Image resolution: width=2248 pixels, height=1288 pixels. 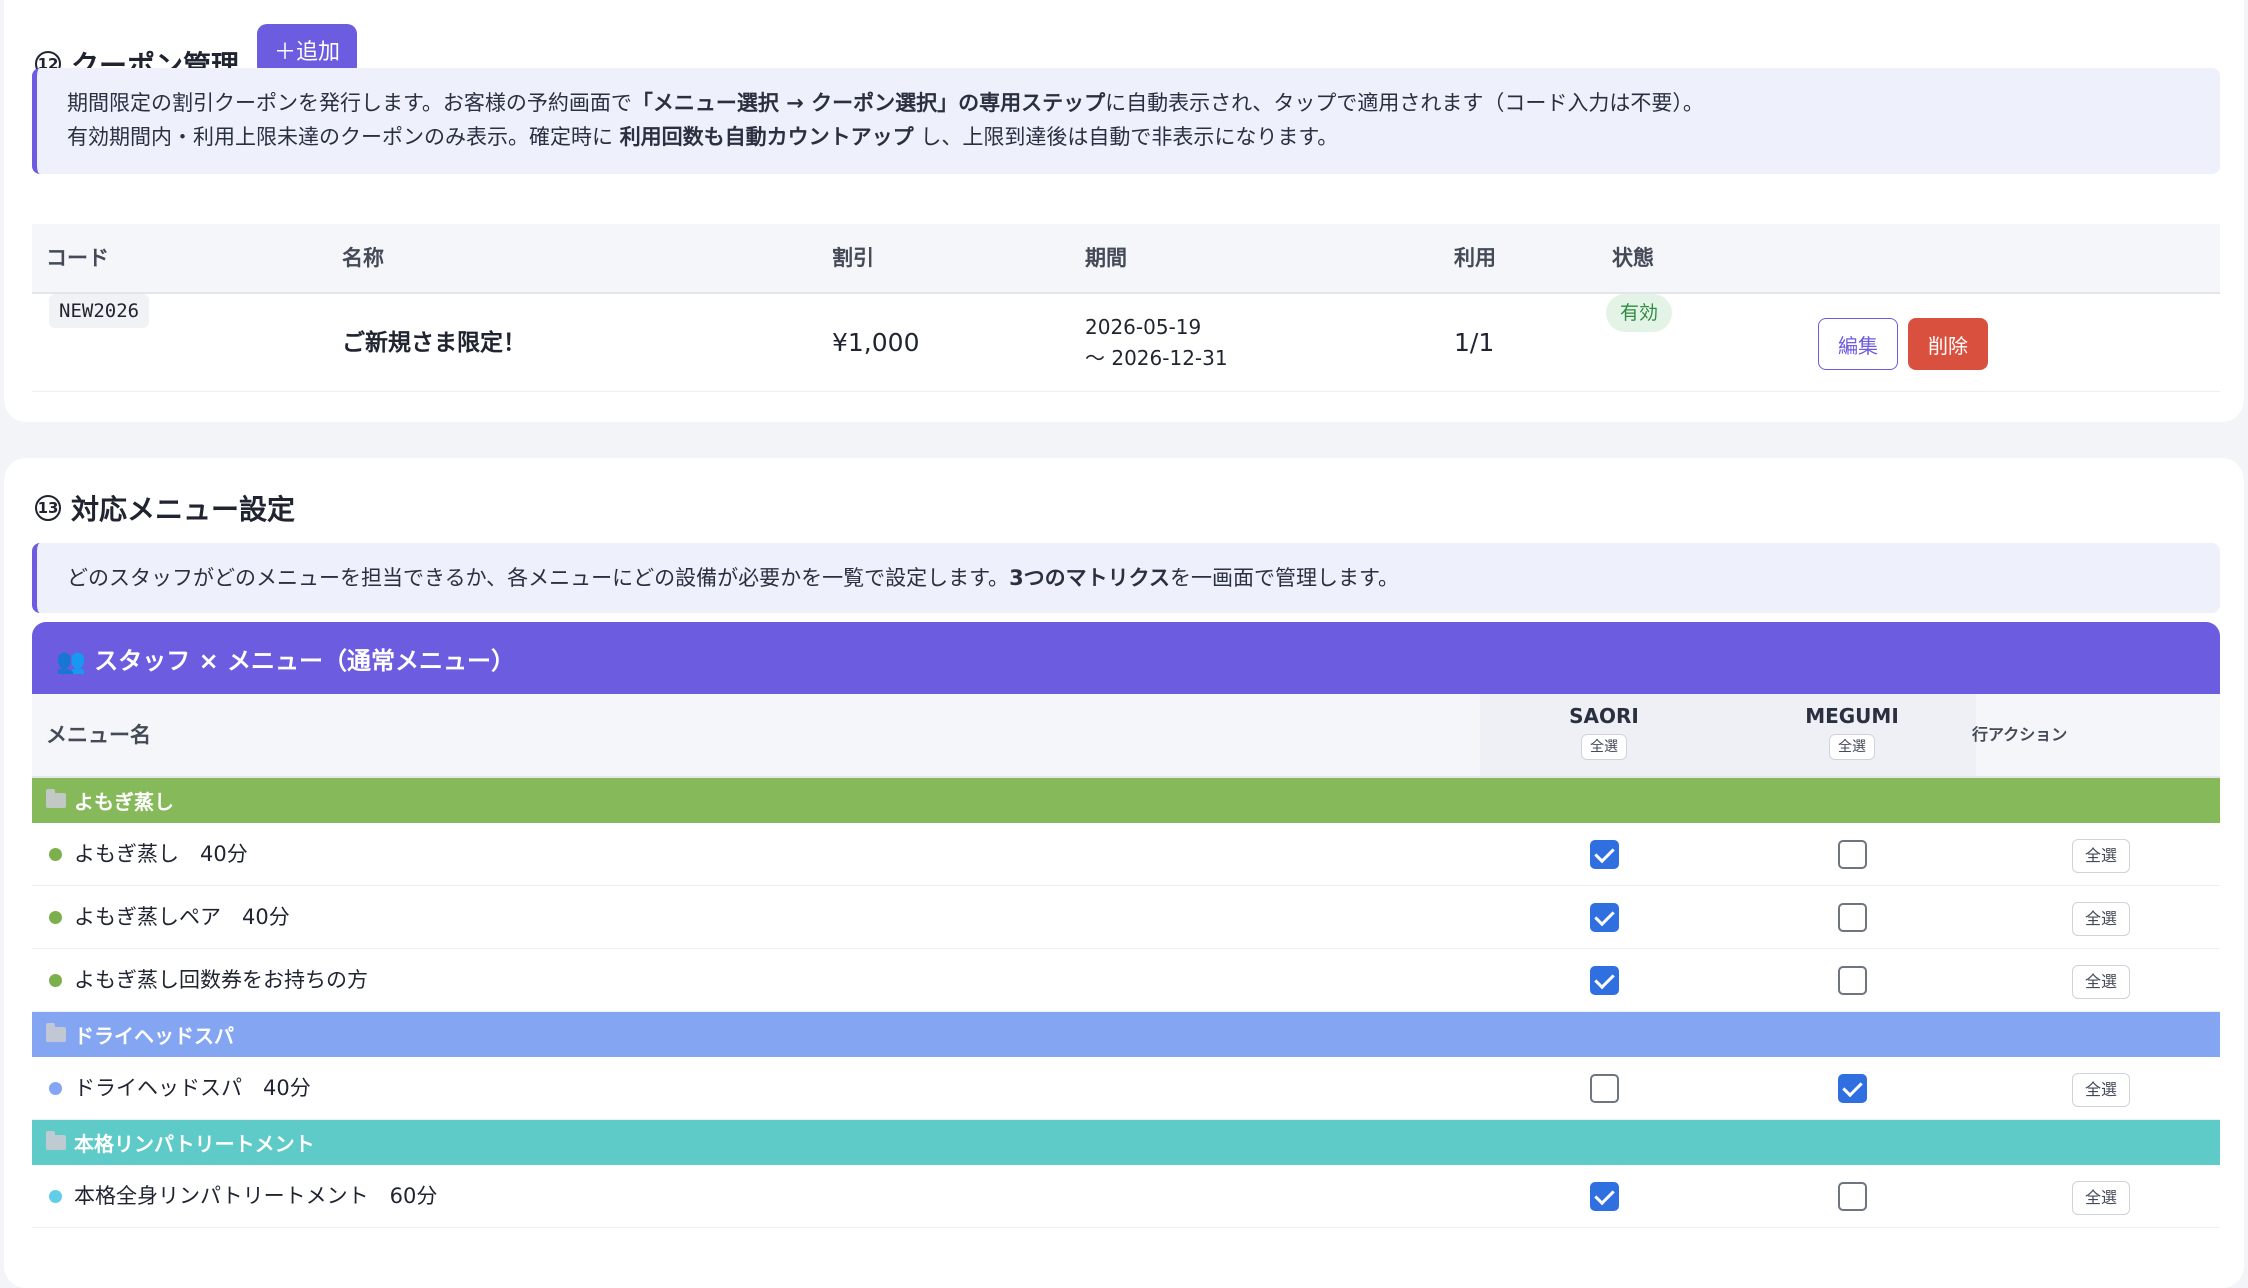 I want to click on menu-row: ドライヘッドスパ 40分 全選, so click(x=1126, y=1088).